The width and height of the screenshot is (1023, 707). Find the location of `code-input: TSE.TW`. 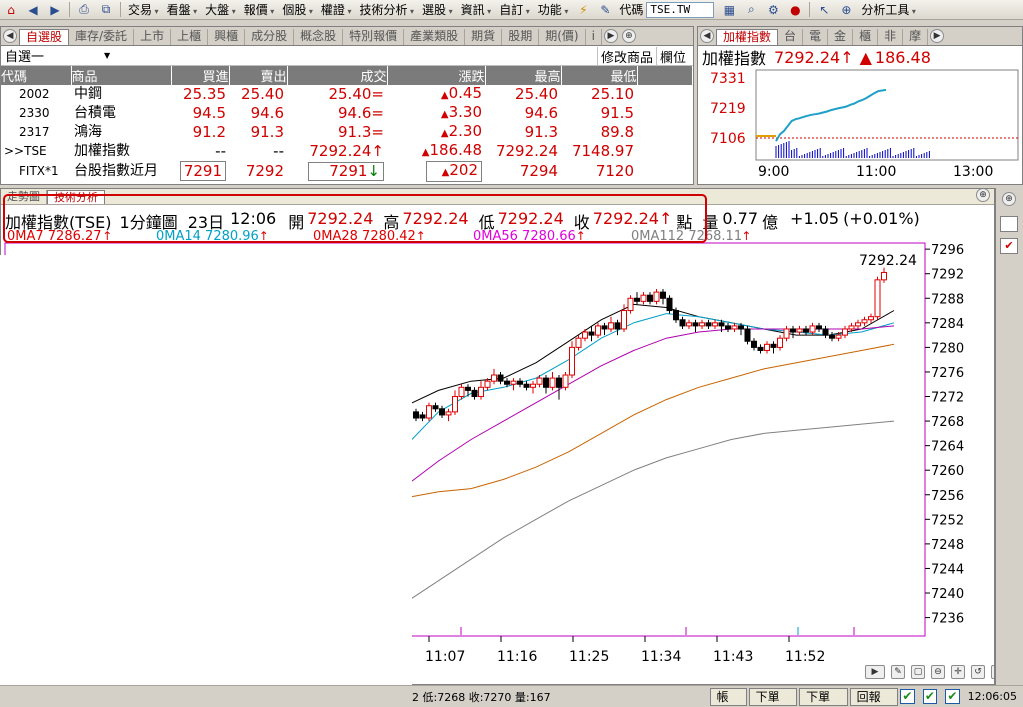

code-input: TSE.TW is located at coordinates (680, 9).